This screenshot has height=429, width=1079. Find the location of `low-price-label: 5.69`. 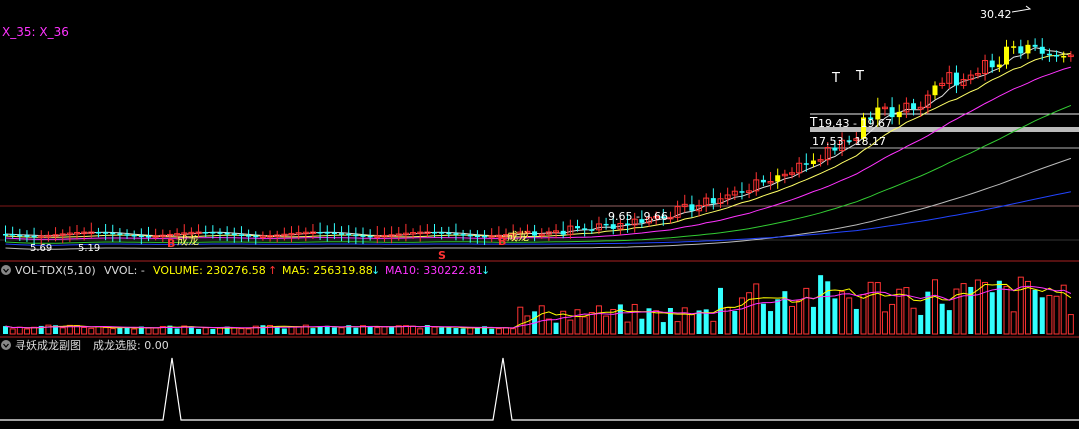

low-price-label: 5.69 is located at coordinates (41, 248).